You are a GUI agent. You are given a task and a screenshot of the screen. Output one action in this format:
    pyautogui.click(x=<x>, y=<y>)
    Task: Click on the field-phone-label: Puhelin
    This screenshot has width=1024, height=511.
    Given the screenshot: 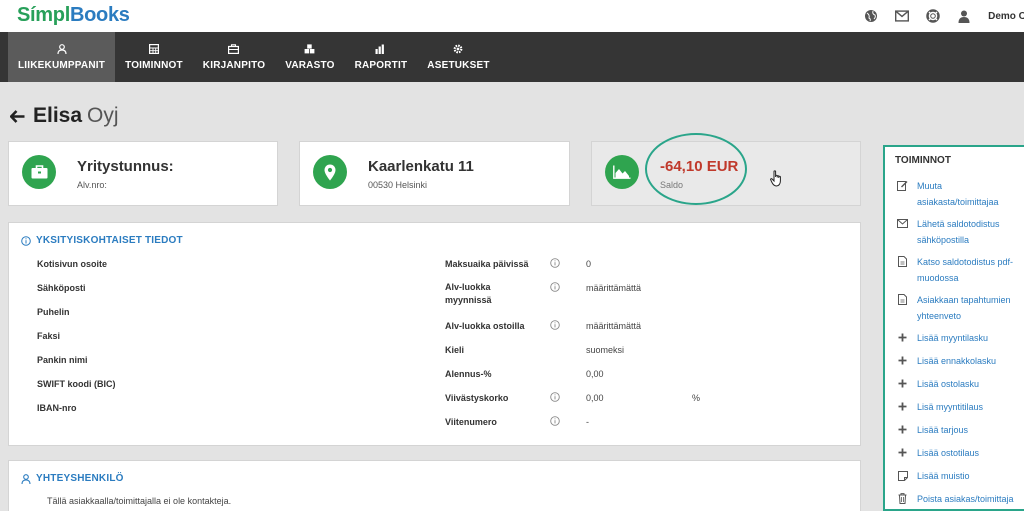 What is the action you would take?
    pyautogui.click(x=53, y=312)
    